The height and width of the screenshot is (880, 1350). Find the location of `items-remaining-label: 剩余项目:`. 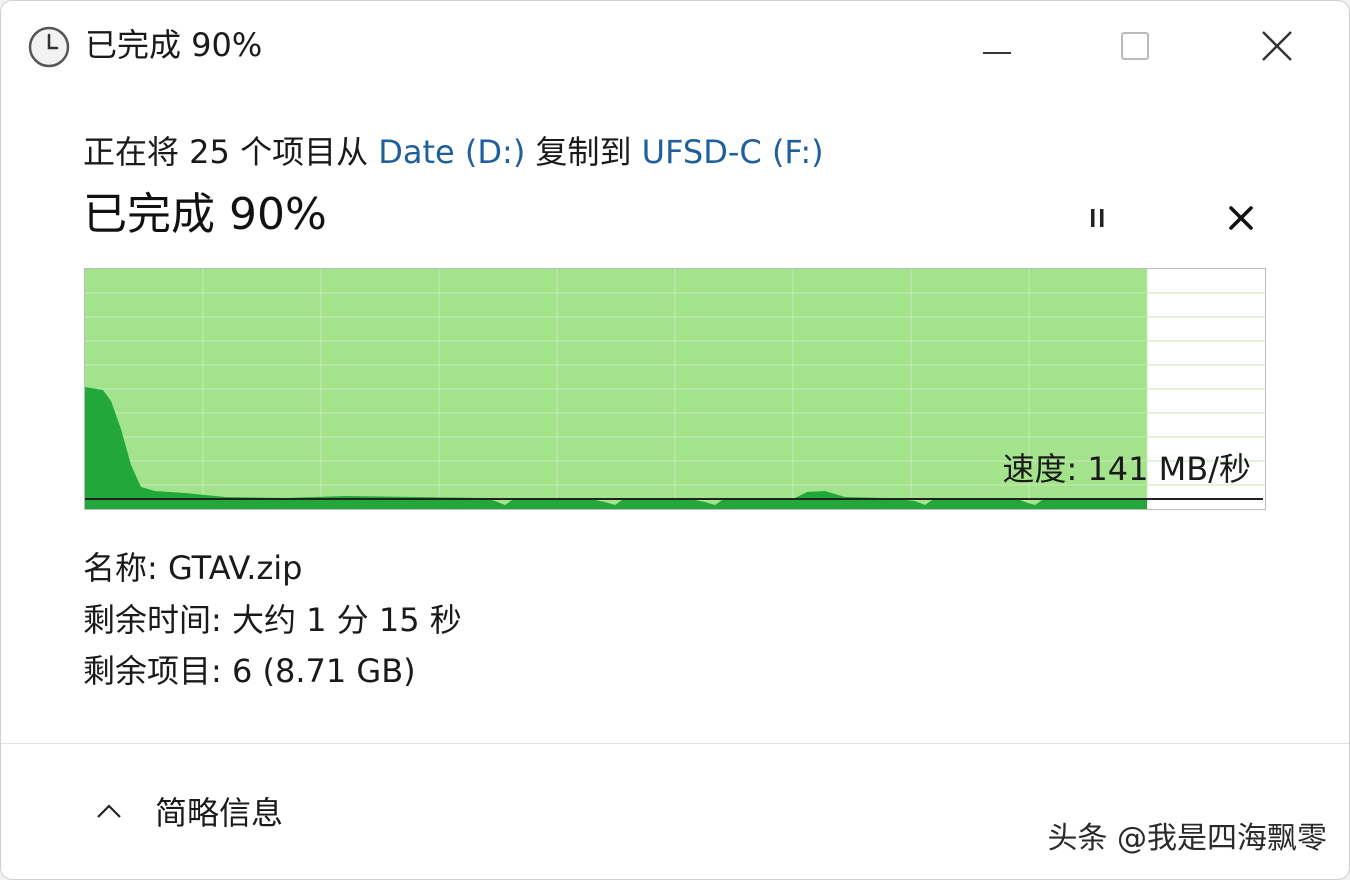

items-remaining-label: 剩余项目: is located at coordinates (157, 671).